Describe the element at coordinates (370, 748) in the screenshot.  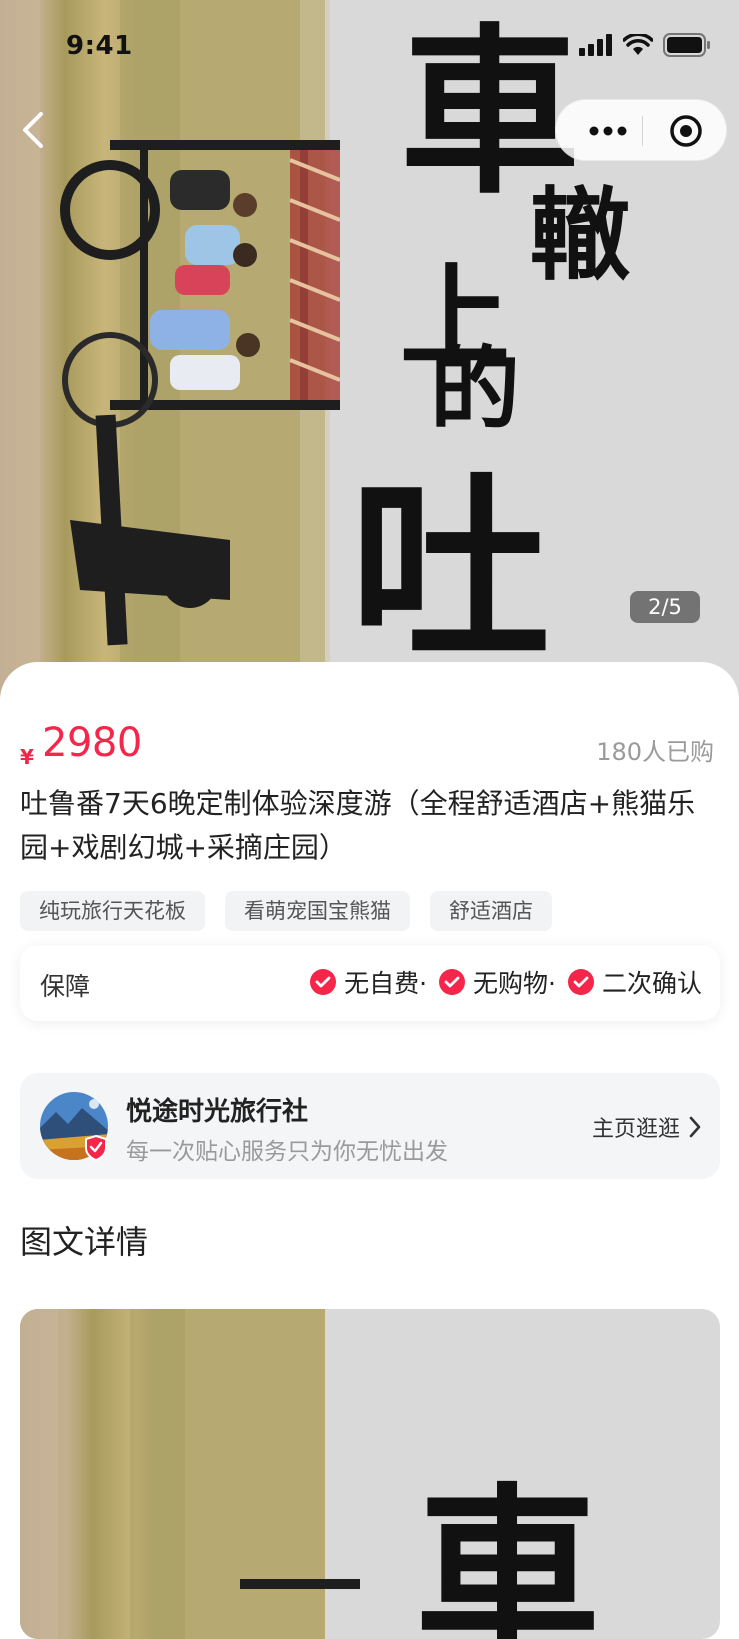
I see `price-row: ¥ 2980 180人已购` at that location.